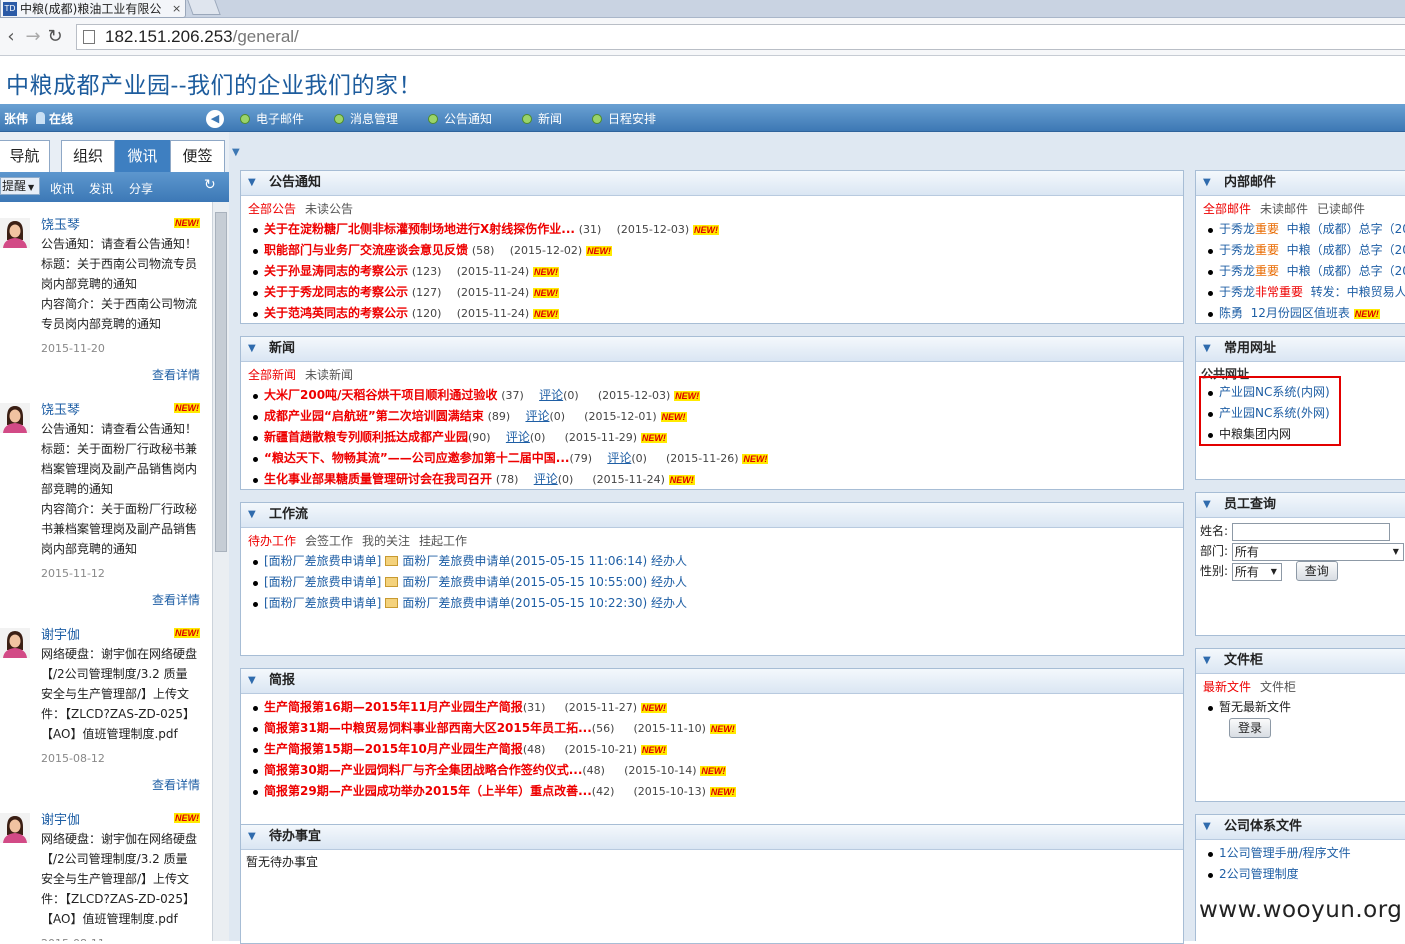 This screenshot has width=1405, height=944. I want to click on login-button: 登录, so click(1250, 728).